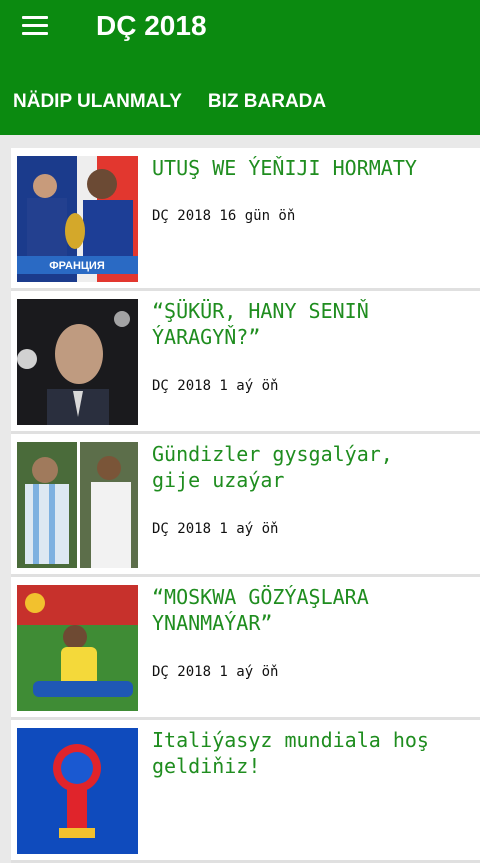 Image resolution: width=480 pixels, height=863 pixels. Describe the element at coordinates (77, 219) in the screenshot. I see `article-thumbnail: ФРАНЦИЯ` at that location.